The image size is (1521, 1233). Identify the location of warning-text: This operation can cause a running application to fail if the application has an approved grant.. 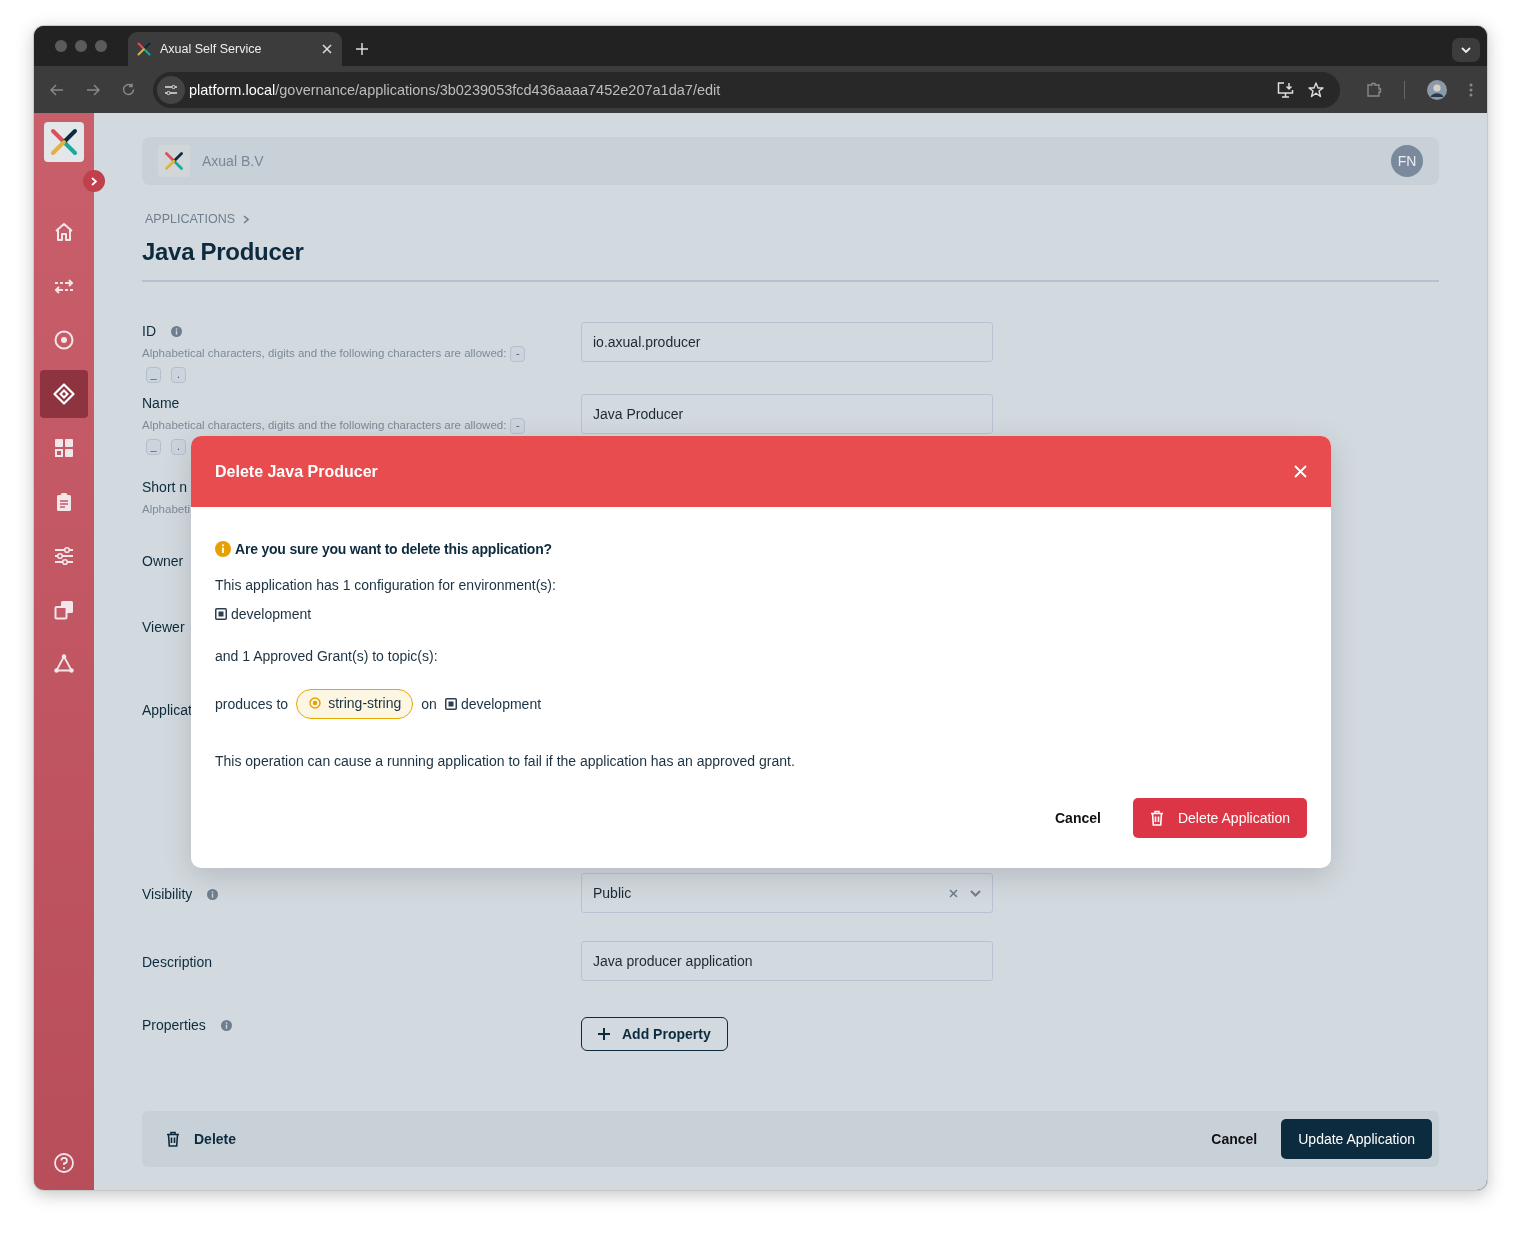
(505, 761).